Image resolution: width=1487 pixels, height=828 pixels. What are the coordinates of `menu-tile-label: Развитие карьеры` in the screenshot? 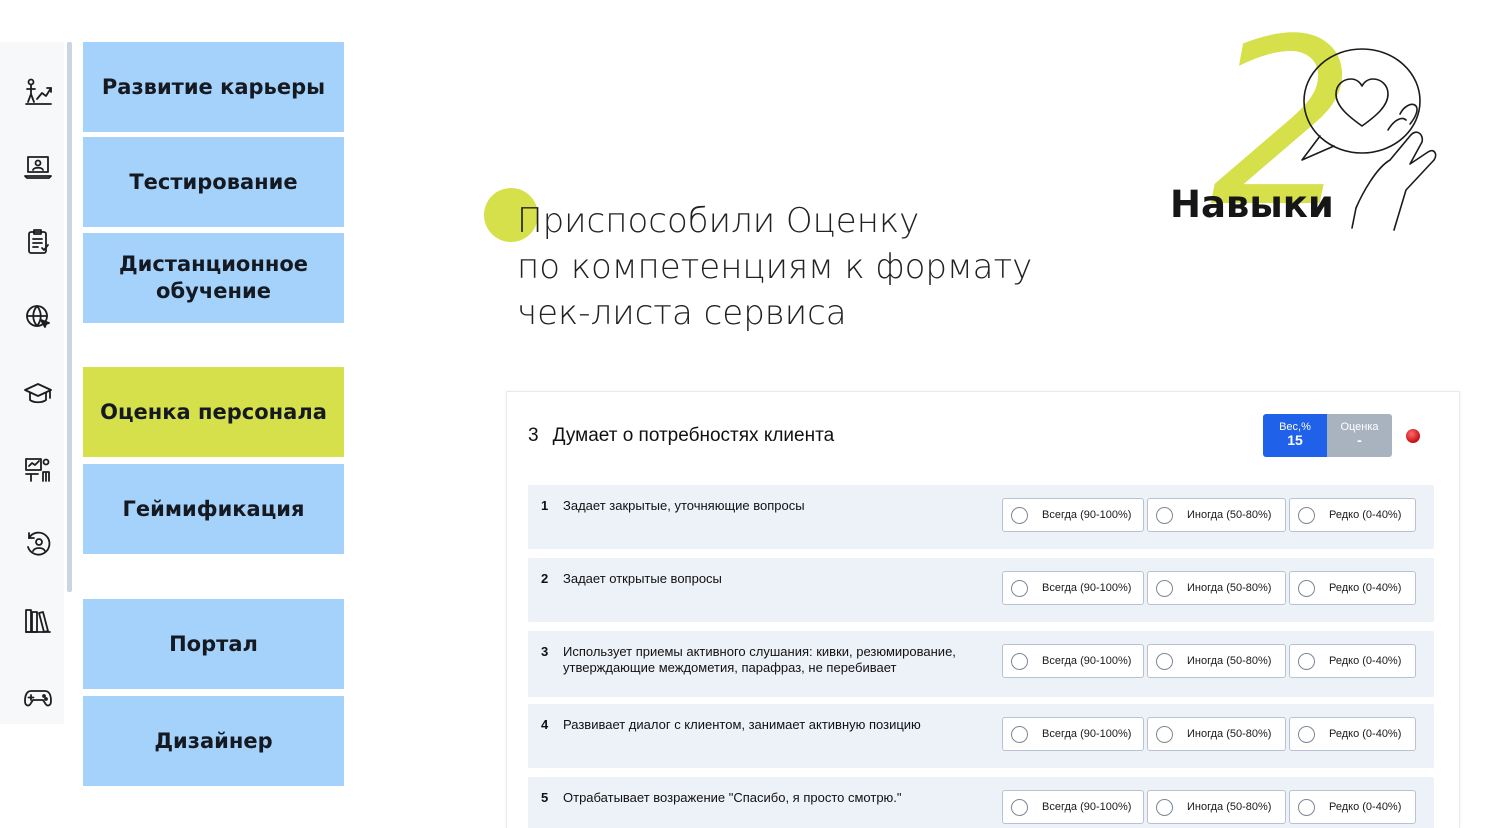 It's located at (213, 86).